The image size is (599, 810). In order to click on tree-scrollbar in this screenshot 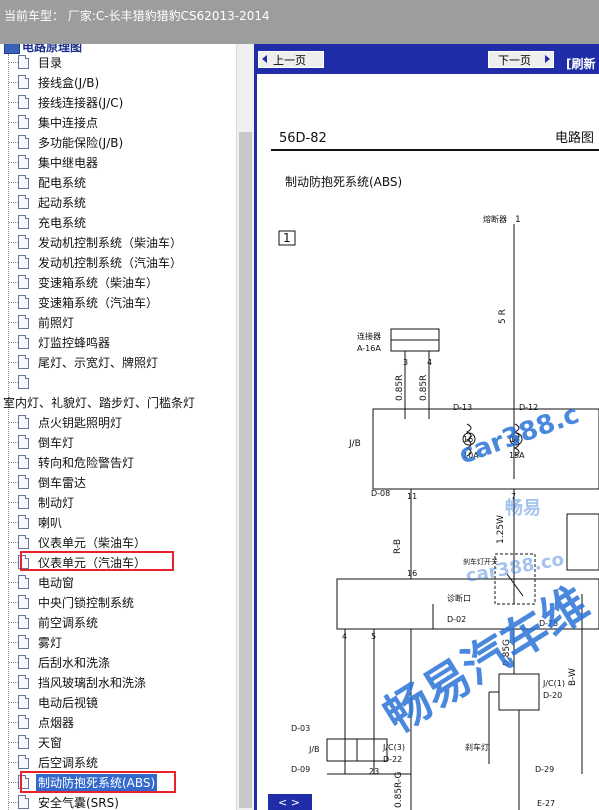, I will do `click(245, 427)`.